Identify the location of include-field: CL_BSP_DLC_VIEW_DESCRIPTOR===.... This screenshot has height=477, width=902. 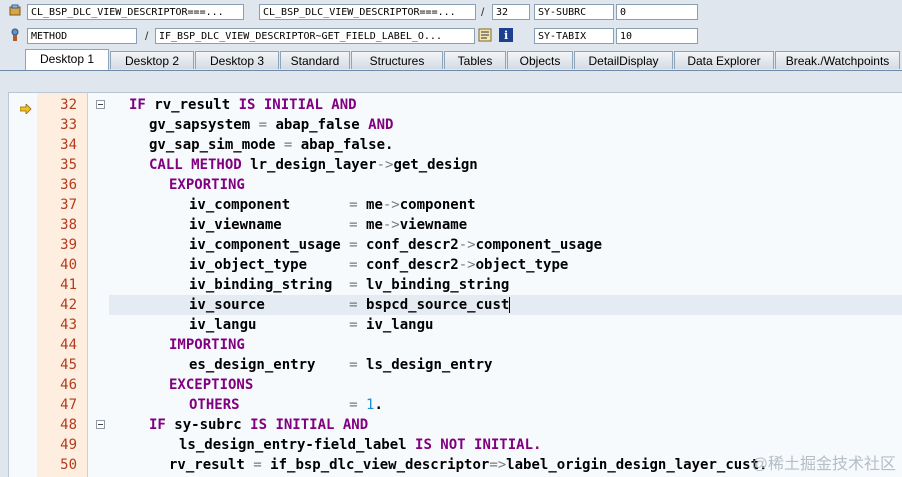
(367, 12).